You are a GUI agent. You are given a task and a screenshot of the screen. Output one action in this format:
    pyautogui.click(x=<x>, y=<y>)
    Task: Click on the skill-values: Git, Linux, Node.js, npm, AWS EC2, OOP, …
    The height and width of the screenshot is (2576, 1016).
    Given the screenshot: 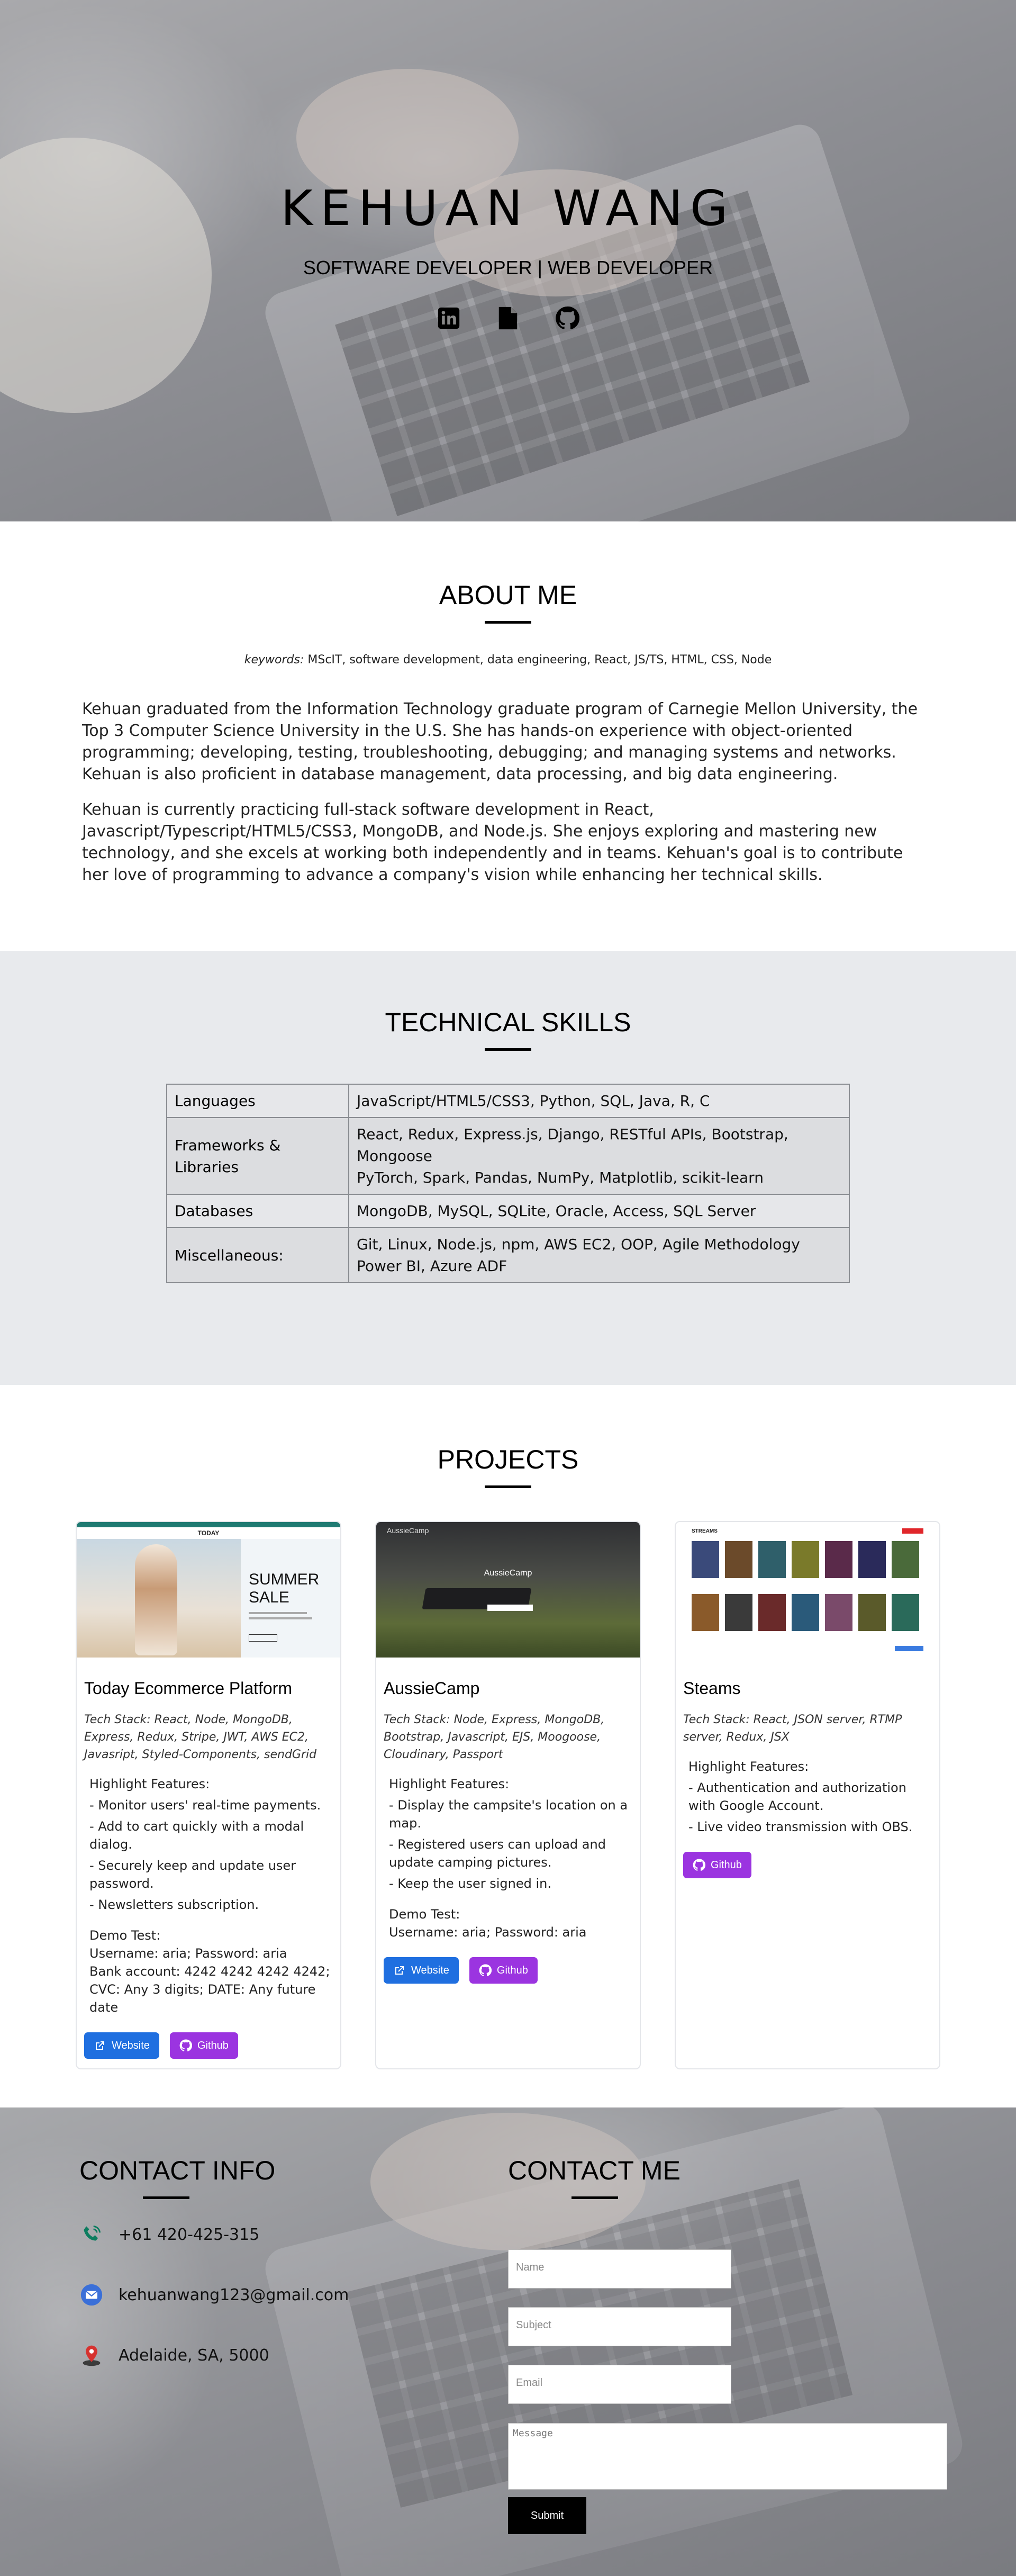 What is the action you would take?
    pyautogui.click(x=599, y=1255)
    